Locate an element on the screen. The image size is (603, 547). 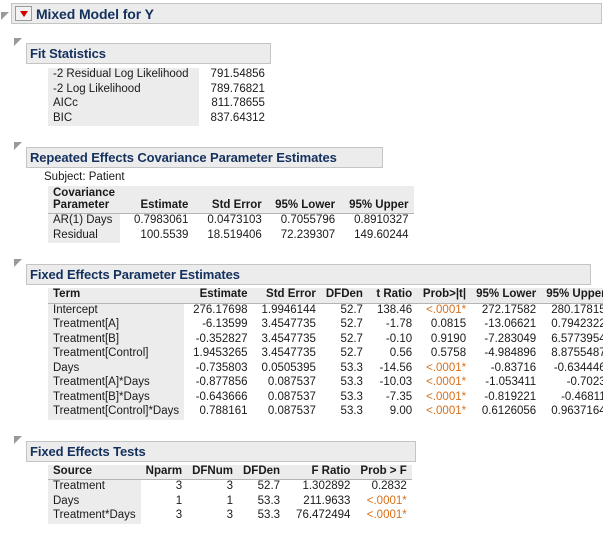
test-dfnum: 3 is located at coordinates (229, 515).